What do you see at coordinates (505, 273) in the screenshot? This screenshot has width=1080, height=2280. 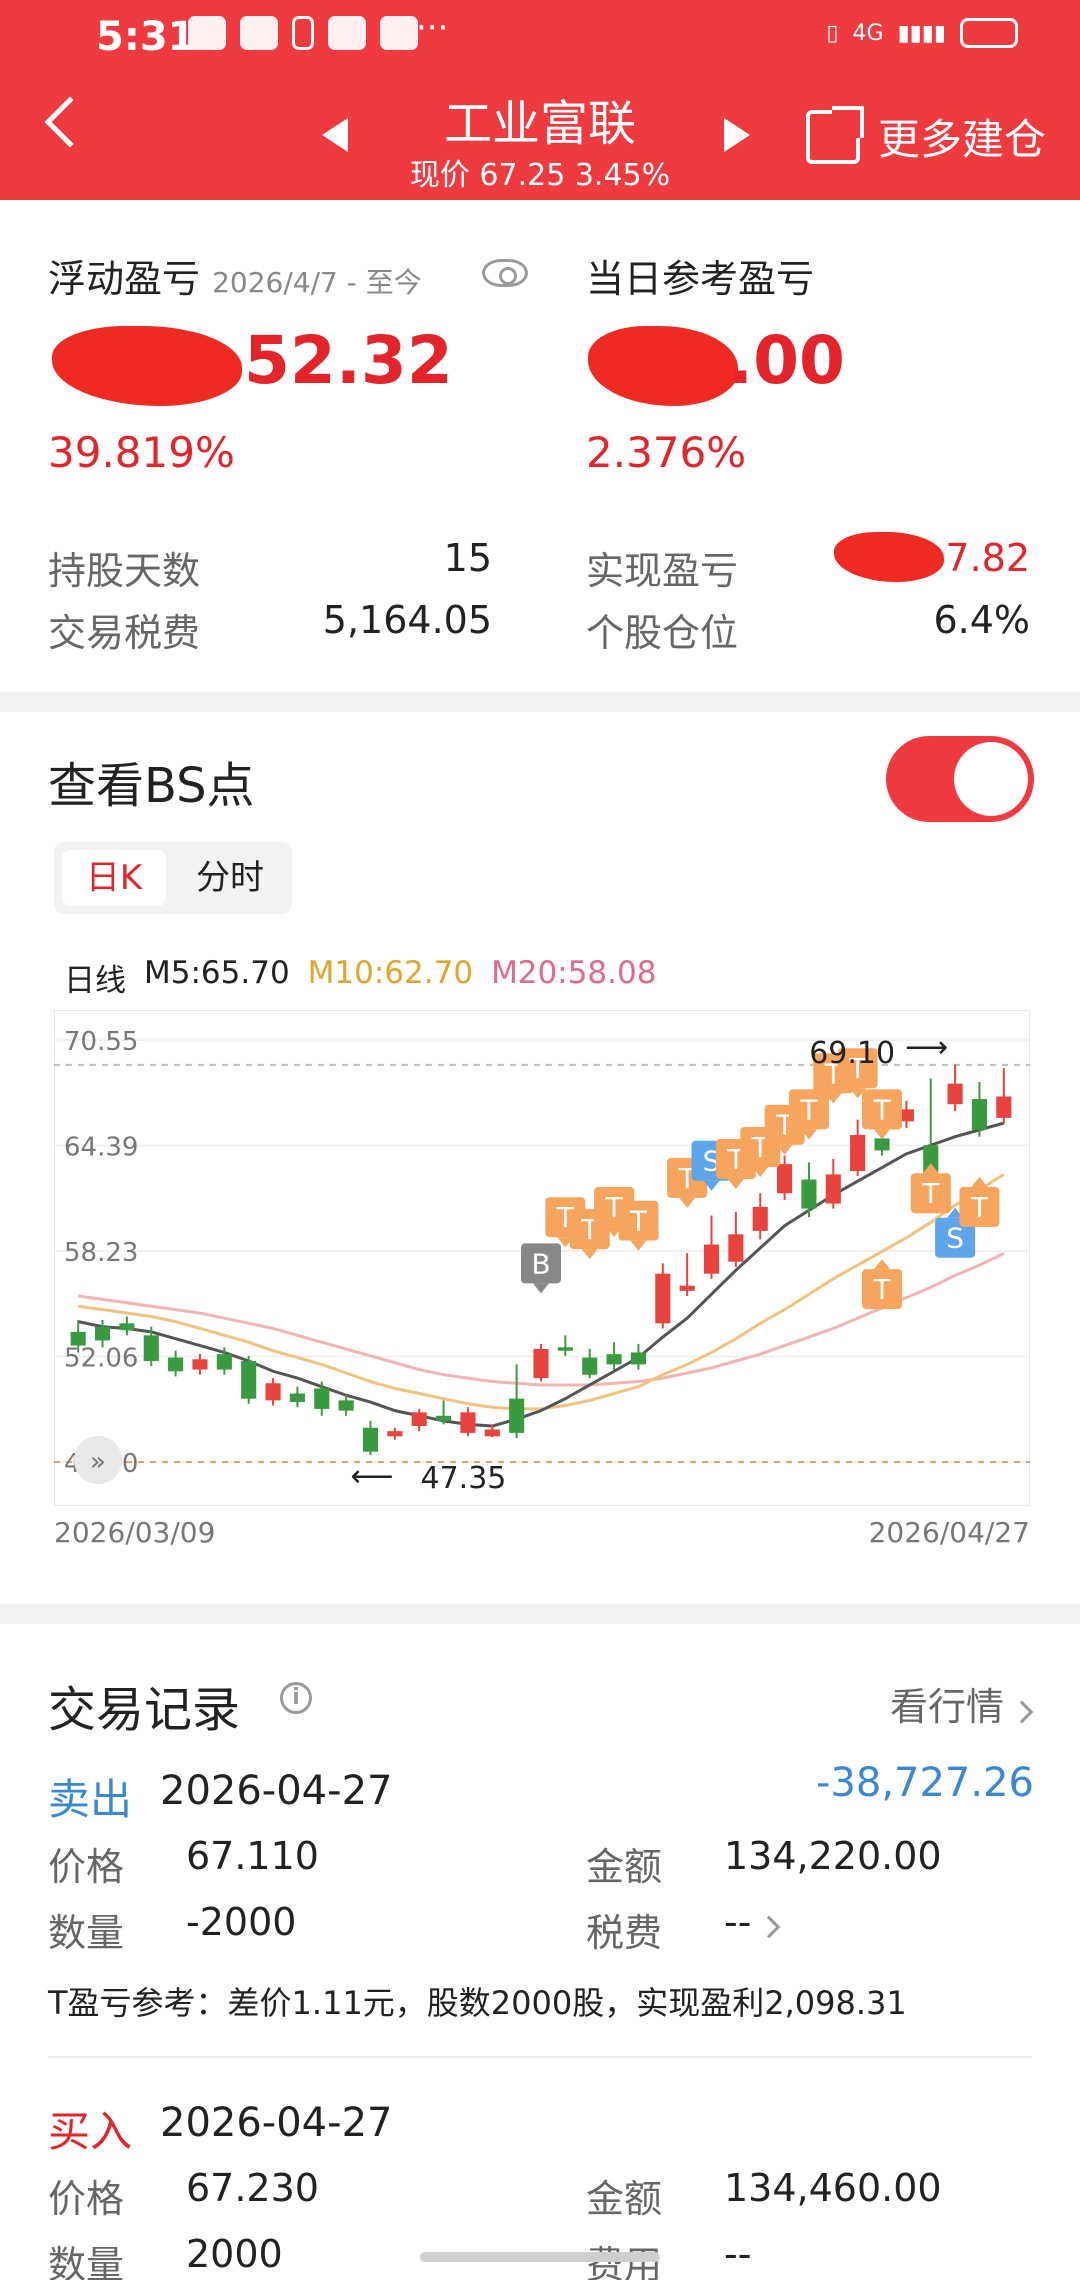 I see `eye-icon` at bounding box center [505, 273].